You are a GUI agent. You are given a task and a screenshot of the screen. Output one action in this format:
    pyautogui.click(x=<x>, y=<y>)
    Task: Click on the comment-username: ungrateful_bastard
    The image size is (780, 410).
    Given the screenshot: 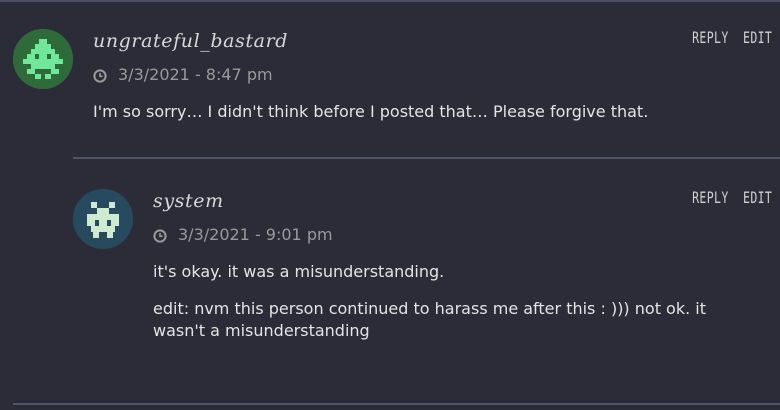 What is the action you would take?
    pyautogui.click(x=190, y=41)
    